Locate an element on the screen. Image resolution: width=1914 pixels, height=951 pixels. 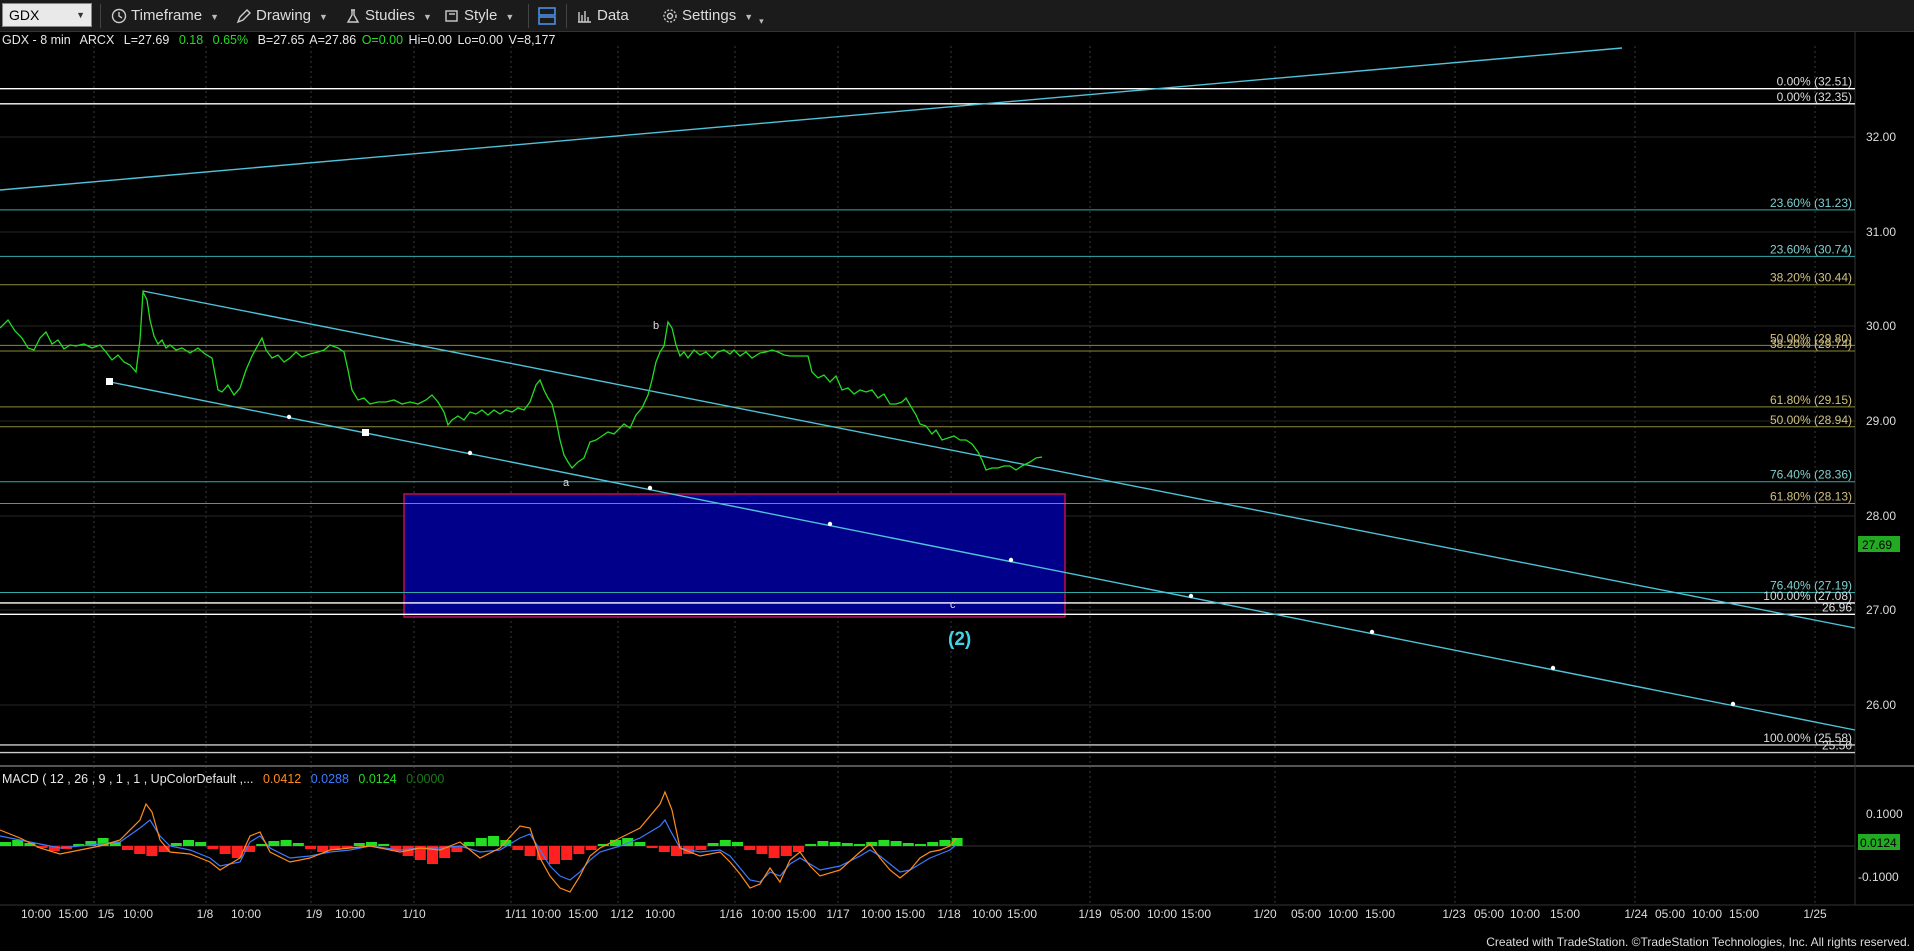
studies-label: Studies is located at coordinates (390, 15).